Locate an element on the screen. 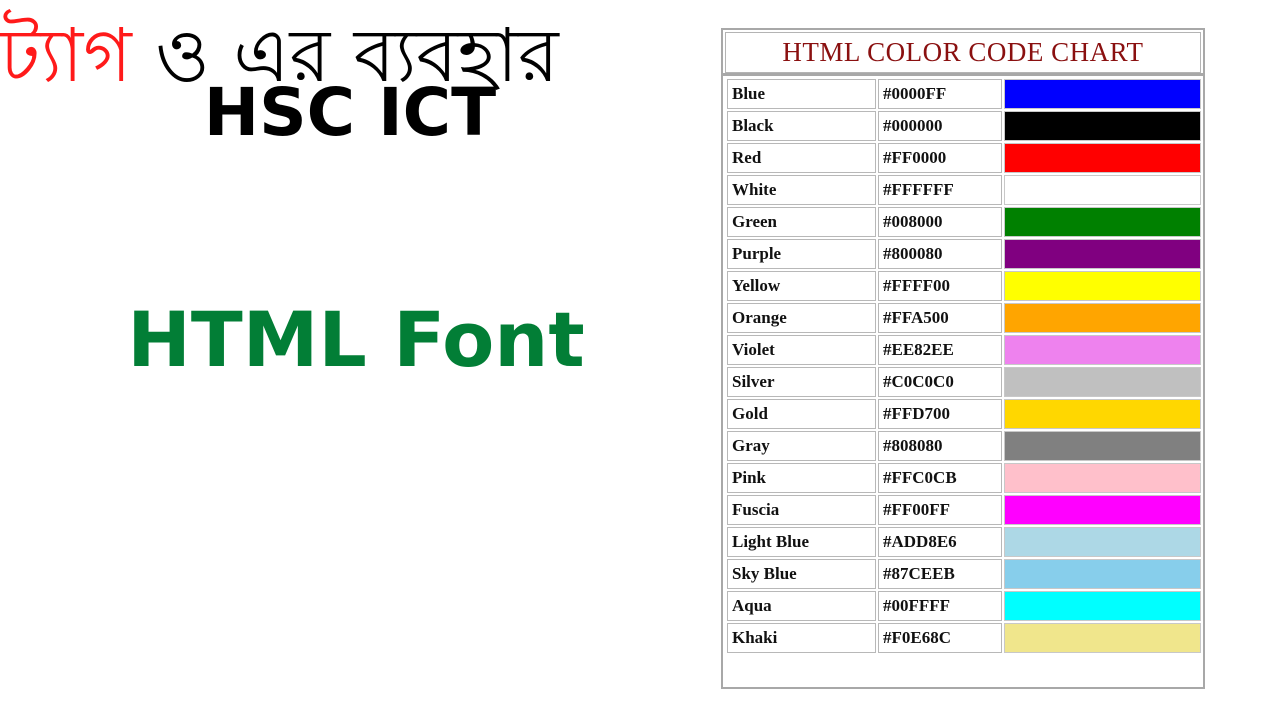  color-hex-code: #00FFFF is located at coordinates (940, 606).